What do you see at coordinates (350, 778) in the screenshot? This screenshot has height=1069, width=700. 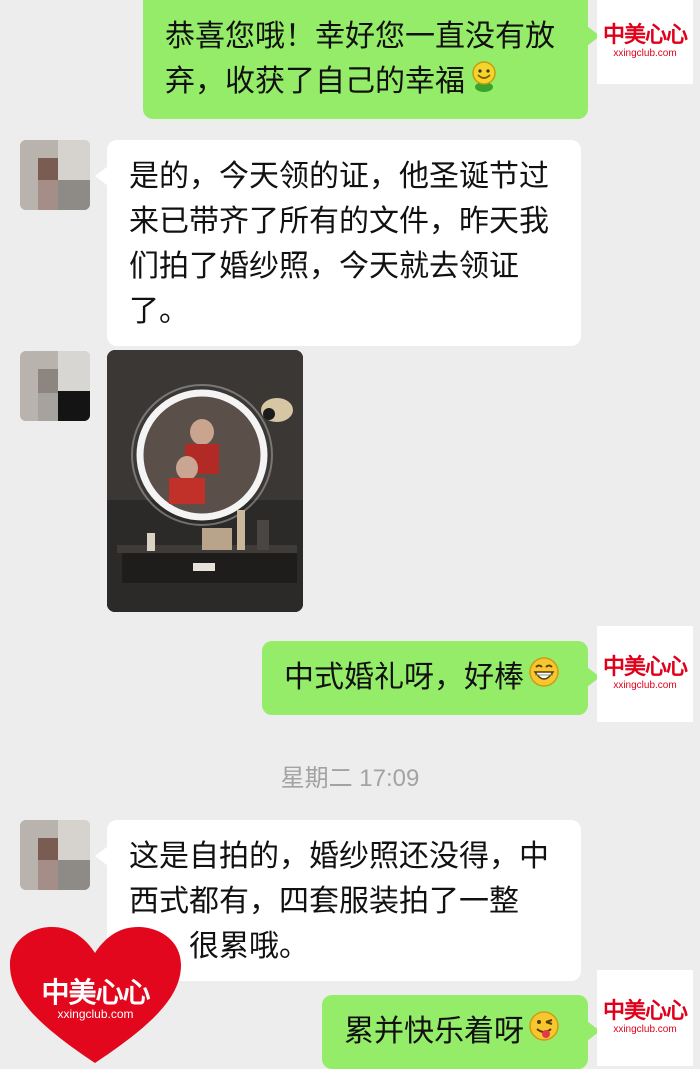 I see `message-timestamp: 星期二 17:09` at bounding box center [350, 778].